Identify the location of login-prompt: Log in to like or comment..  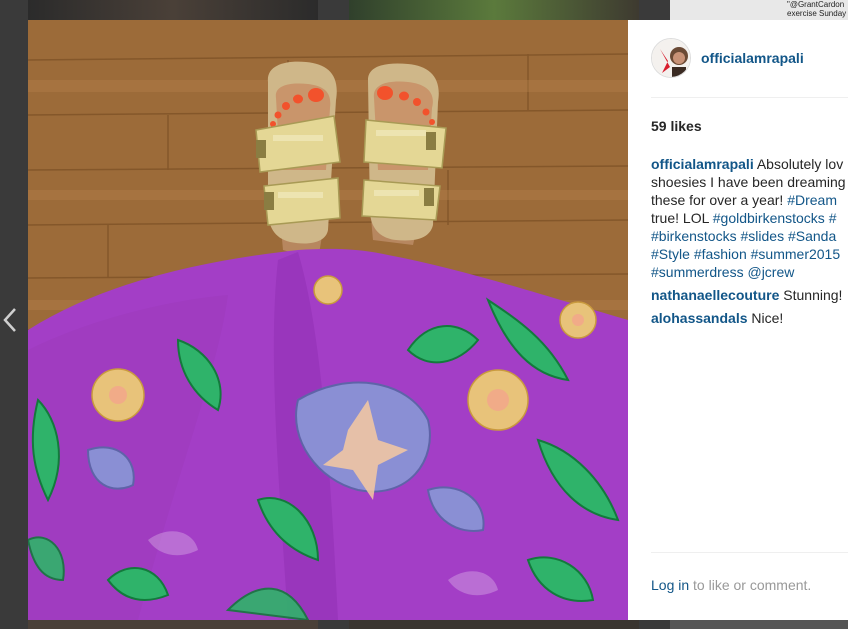
(731, 585).